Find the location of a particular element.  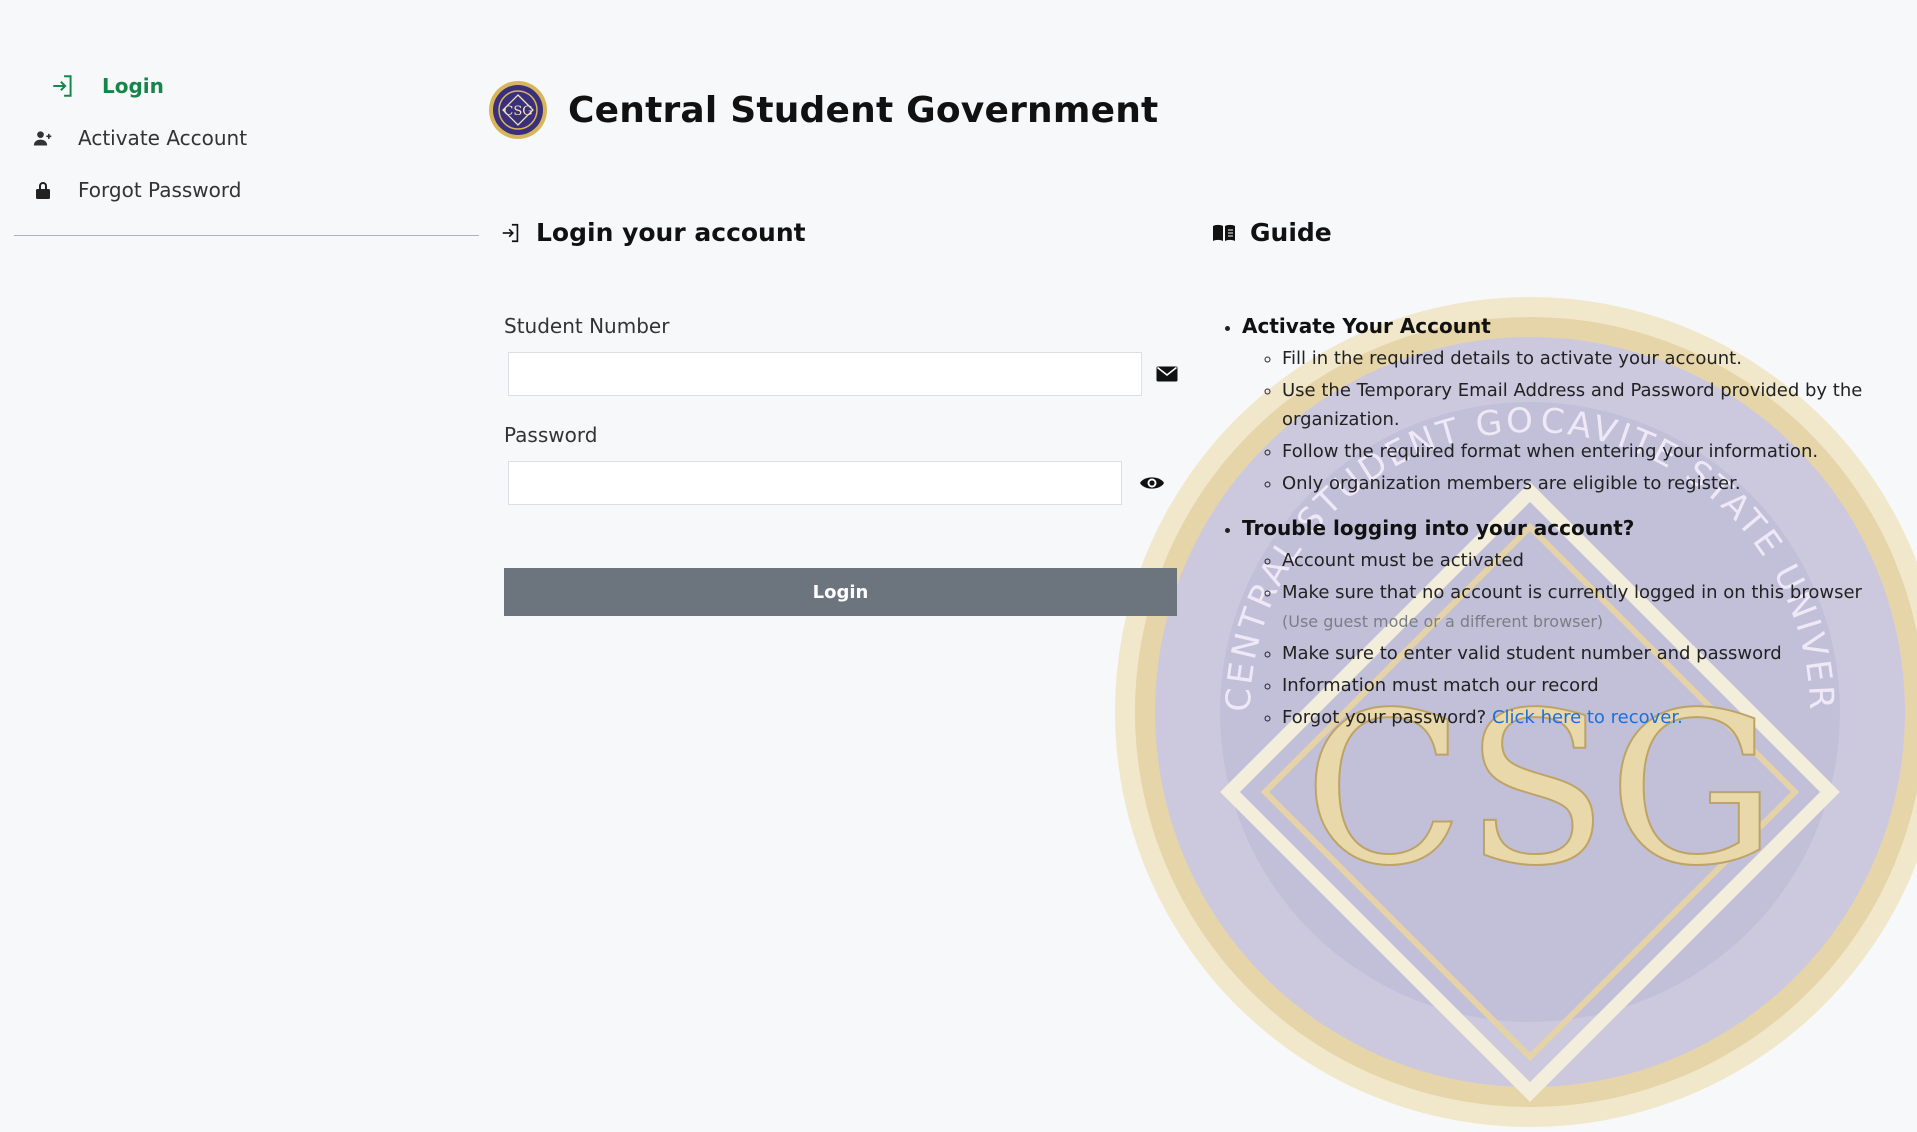

brand-header: CSG Central Student Government is located at coordinates (823, 110).